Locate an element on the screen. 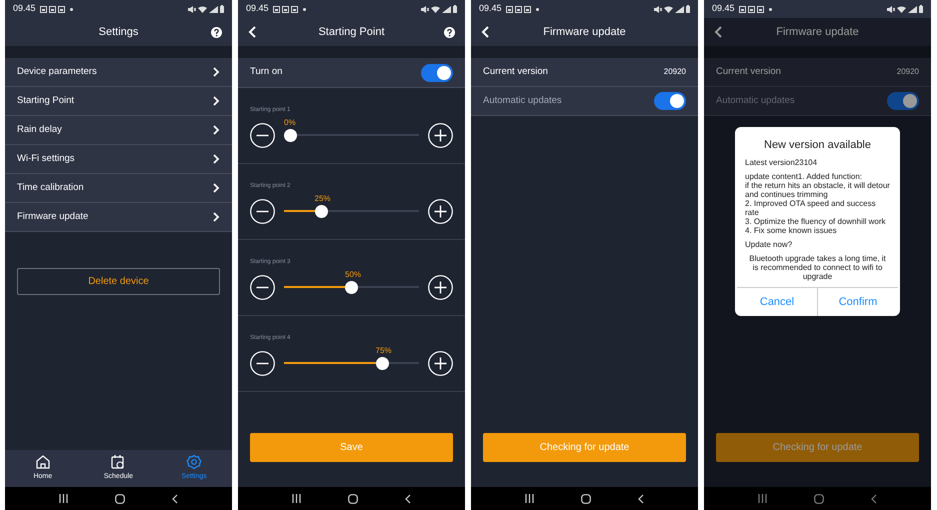 Image resolution: width=937 pixels, height=510 pixels. calendar-clock-icon is located at coordinates (118, 462).